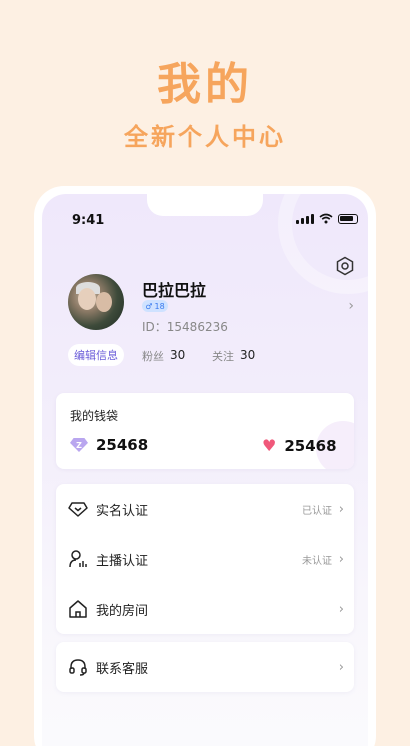 The height and width of the screenshot is (746, 410). What do you see at coordinates (159, 306) in the screenshot?
I see `age-label: 18` at bounding box center [159, 306].